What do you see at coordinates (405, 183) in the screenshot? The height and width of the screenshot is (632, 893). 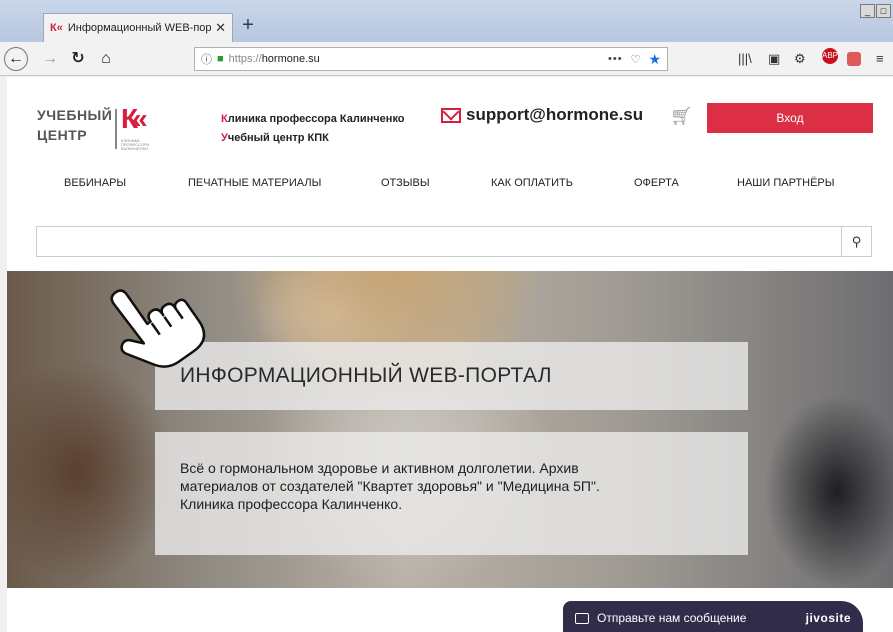 I see `menu-item-reviews: ОТЗЫВЫ` at bounding box center [405, 183].